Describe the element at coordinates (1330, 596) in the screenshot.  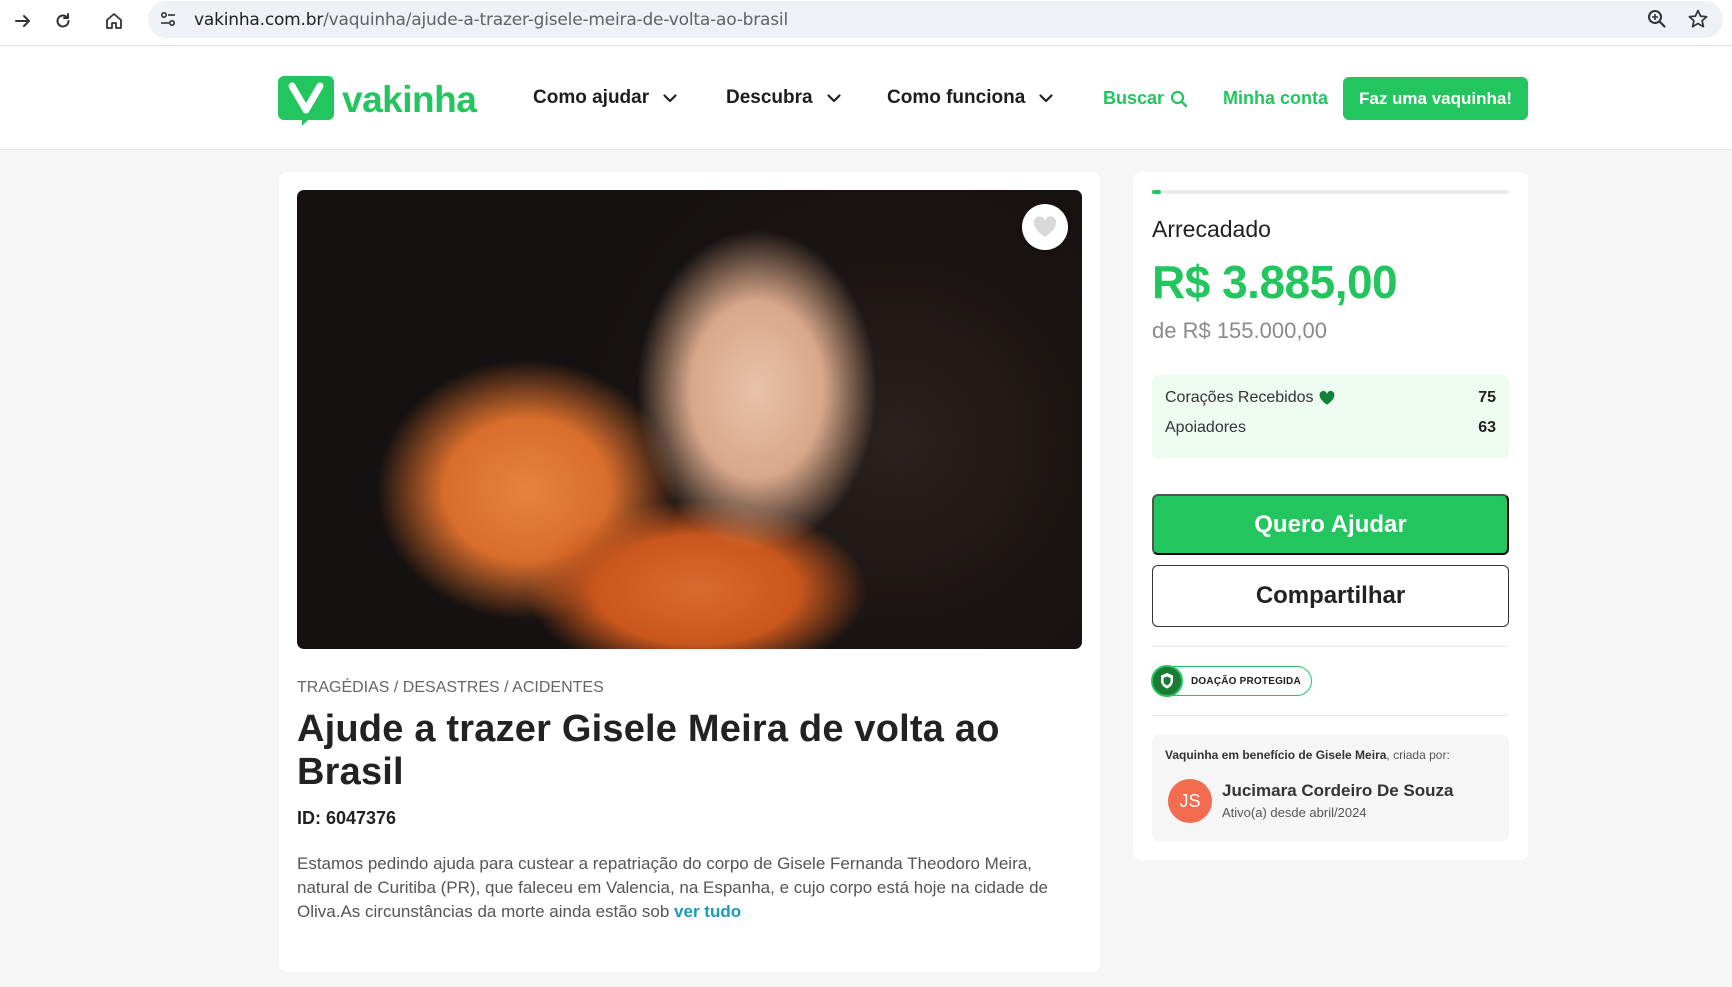
I see `share-button: Compartilhar` at that location.